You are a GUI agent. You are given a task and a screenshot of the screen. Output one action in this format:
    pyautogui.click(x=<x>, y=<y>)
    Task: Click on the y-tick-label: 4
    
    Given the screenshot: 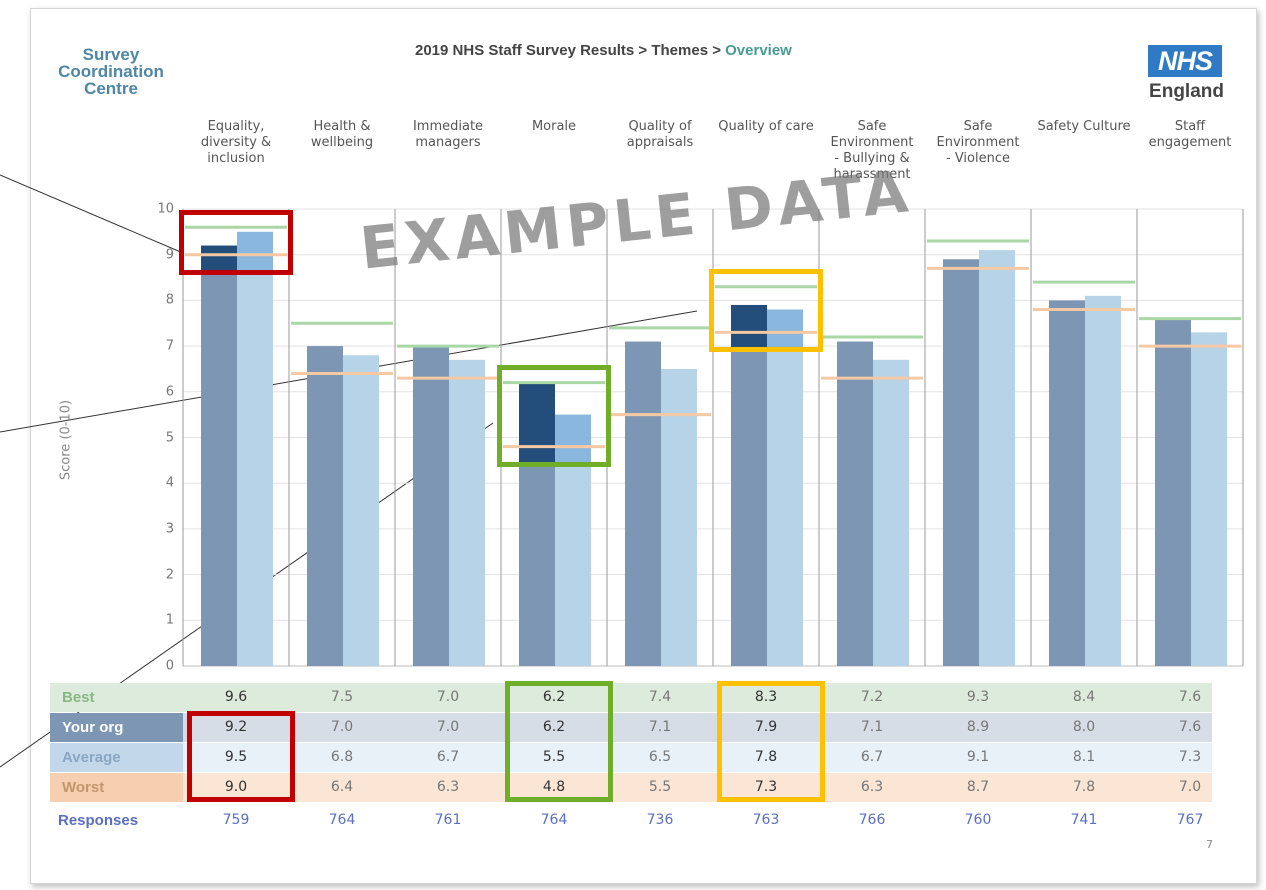 What is the action you would take?
    pyautogui.click(x=169, y=483)
    